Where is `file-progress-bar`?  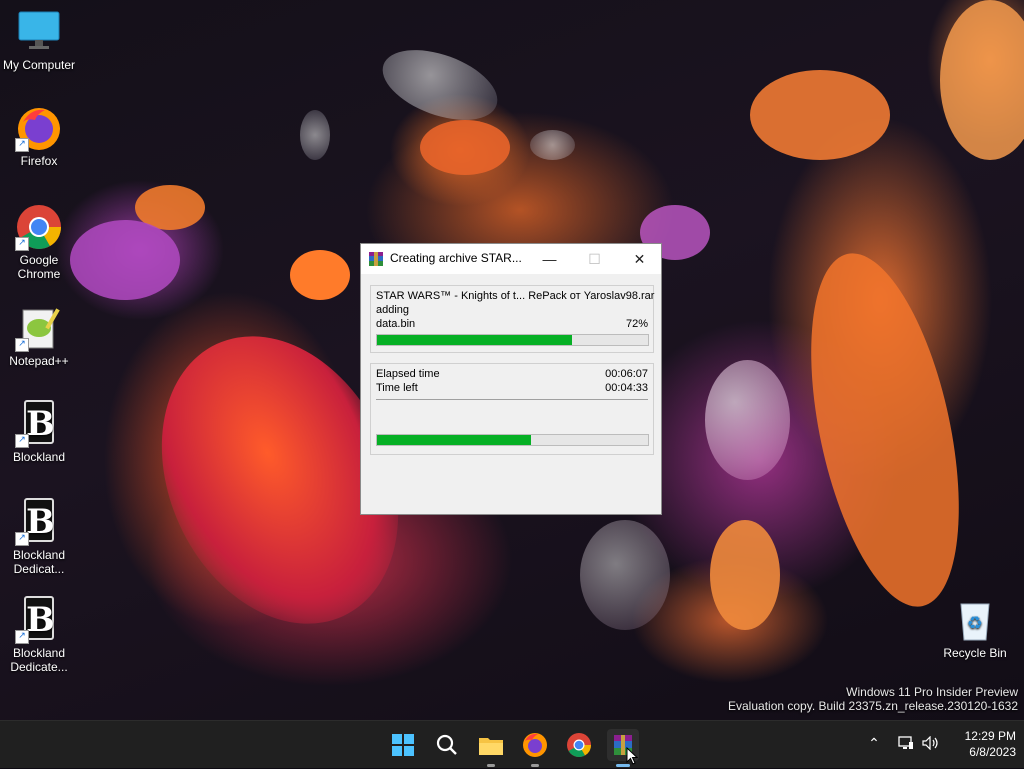 file-progress-bar is located at coordinates (512, 340).